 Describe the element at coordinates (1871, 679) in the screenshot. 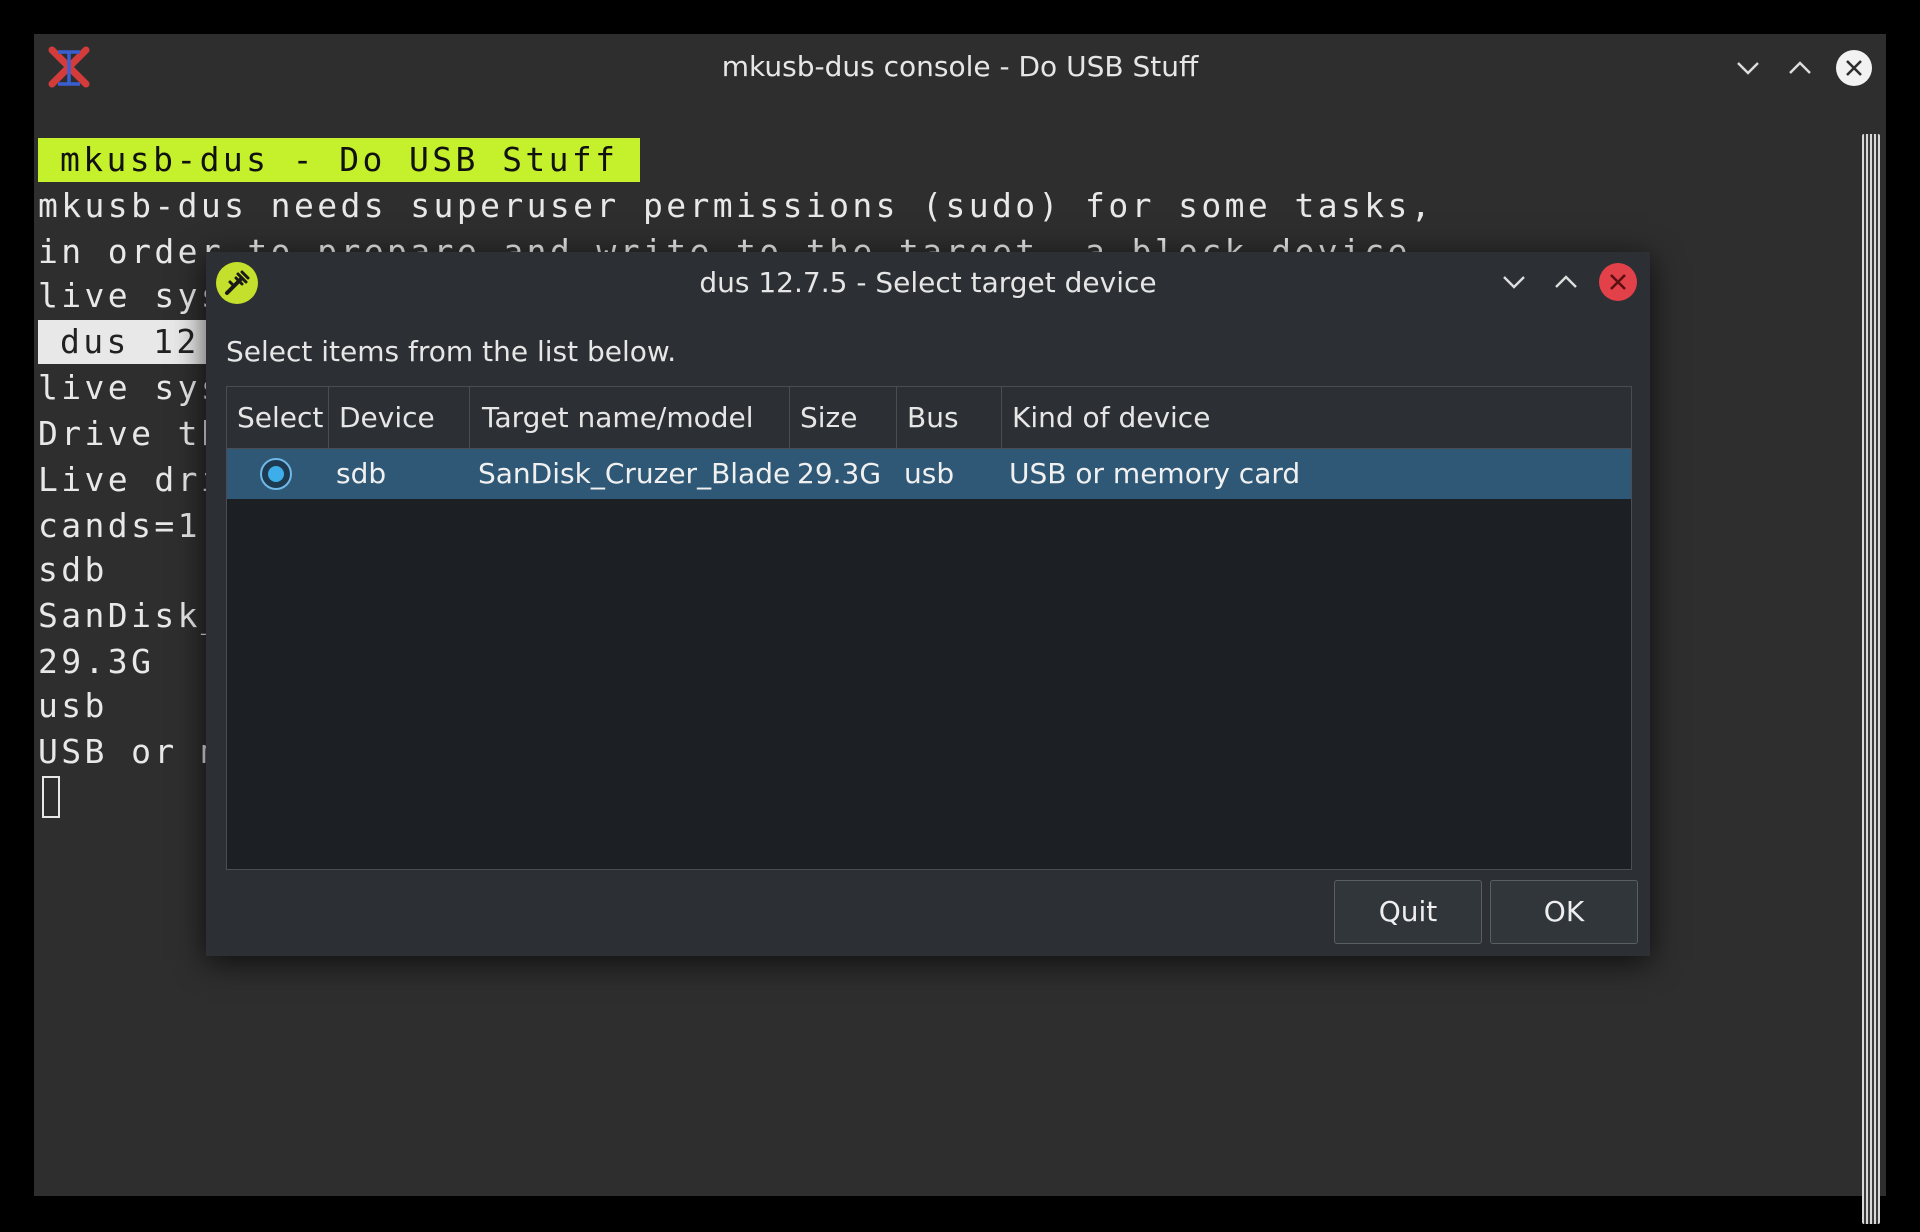

I see `scrollbar-thumb` at that location.